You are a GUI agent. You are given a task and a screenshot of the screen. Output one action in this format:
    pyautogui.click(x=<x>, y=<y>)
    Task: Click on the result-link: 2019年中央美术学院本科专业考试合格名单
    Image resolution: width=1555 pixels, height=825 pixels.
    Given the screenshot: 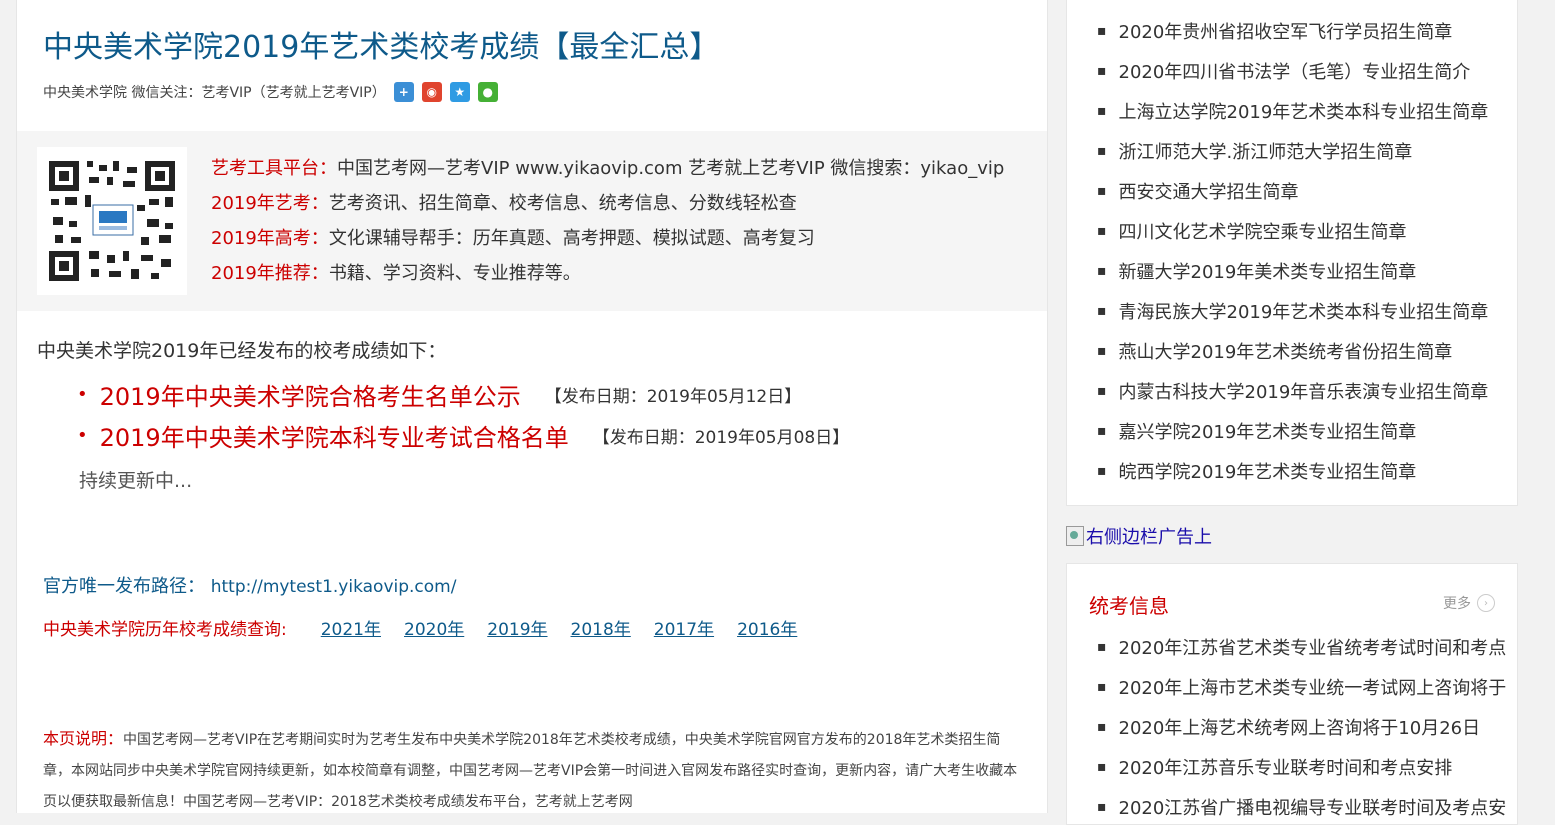 What is the action you would take?
    pyautogui.click(x=334, y=435)
    